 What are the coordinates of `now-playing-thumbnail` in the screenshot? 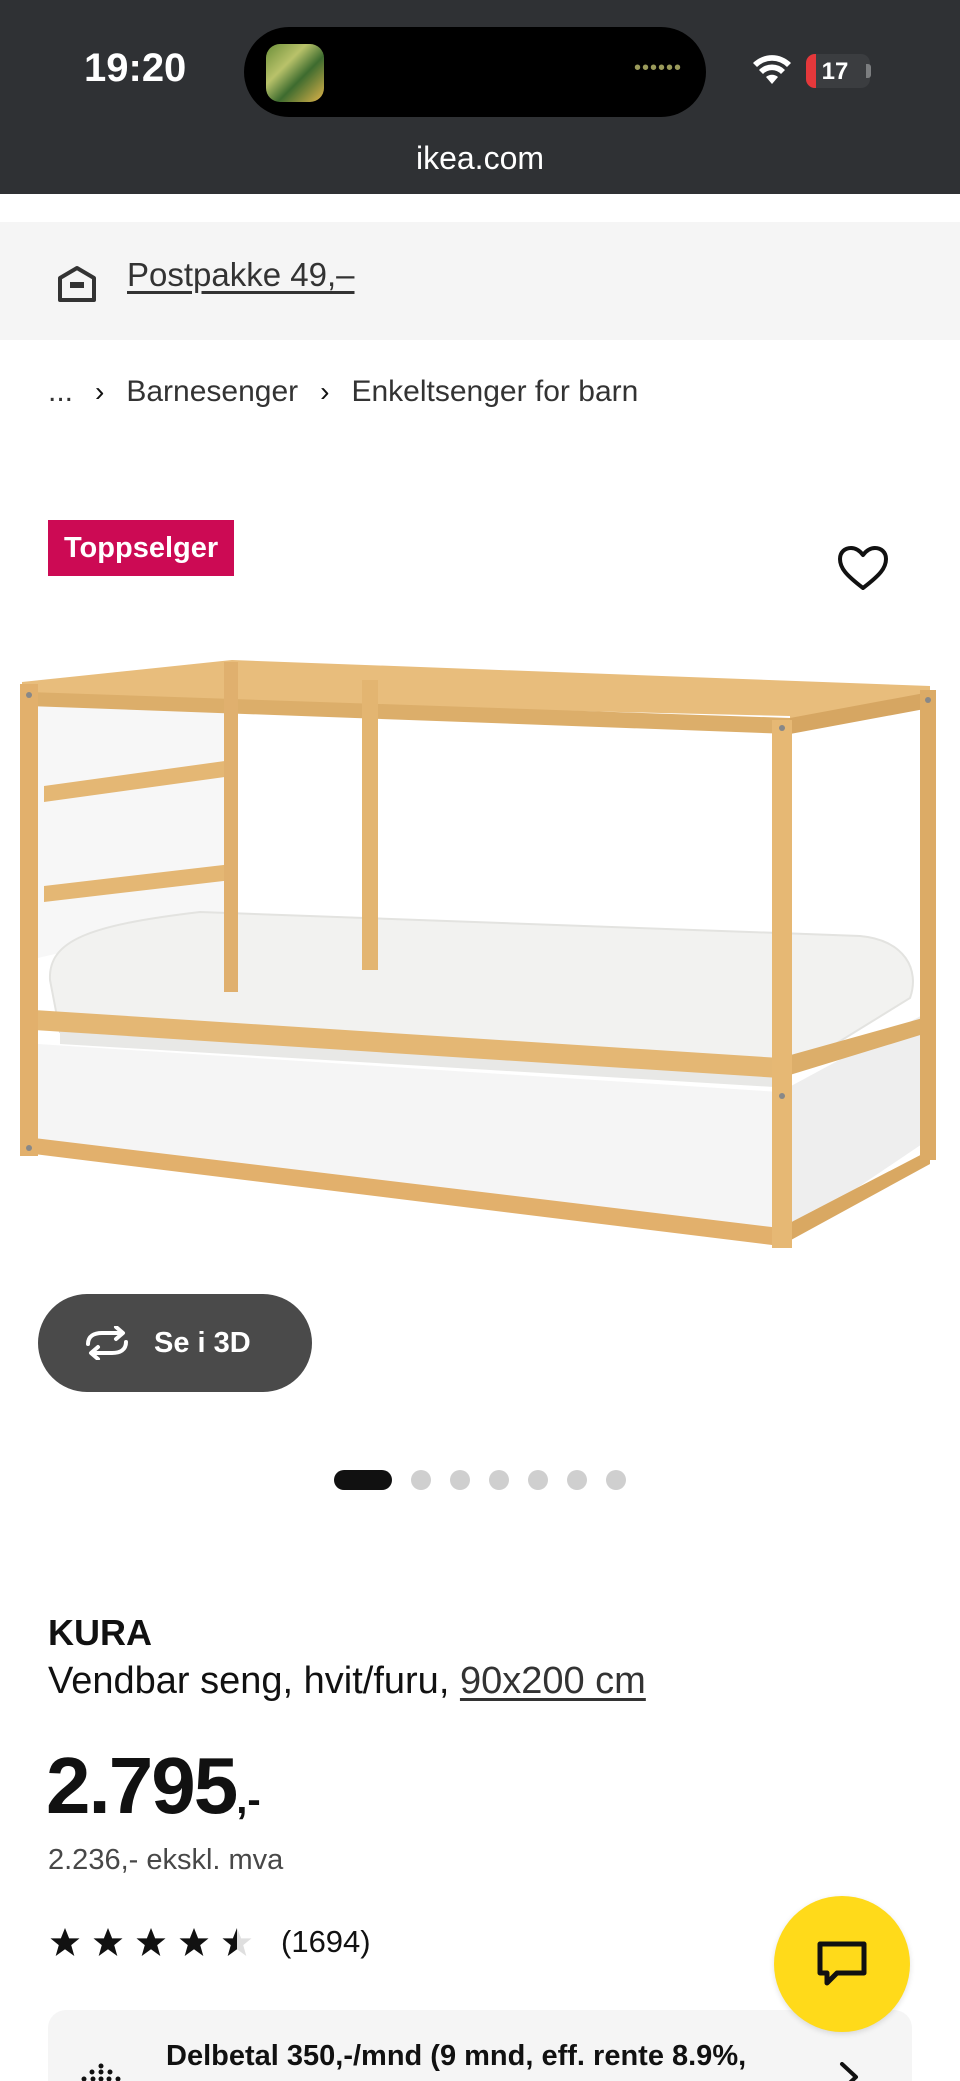 It's located at (295, 73).